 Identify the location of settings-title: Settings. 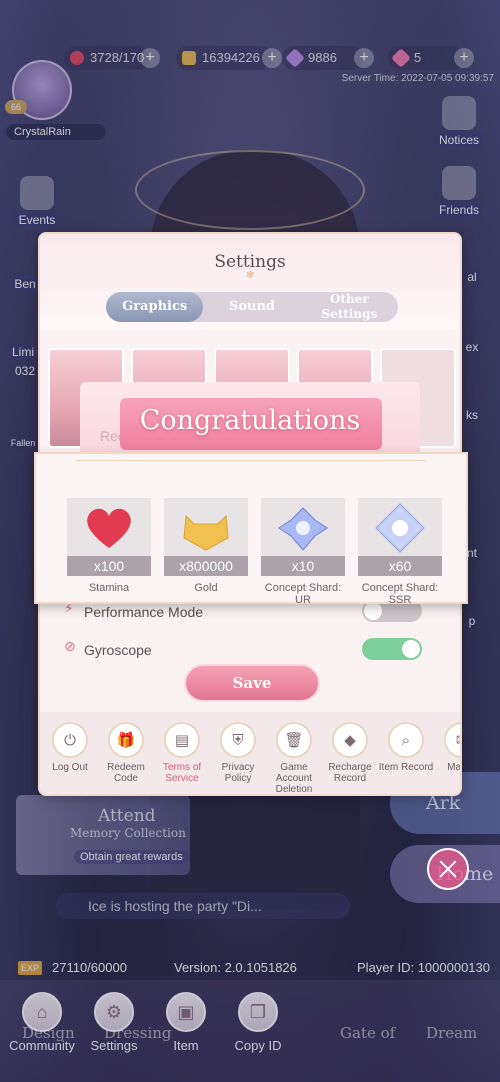
(250, 262).